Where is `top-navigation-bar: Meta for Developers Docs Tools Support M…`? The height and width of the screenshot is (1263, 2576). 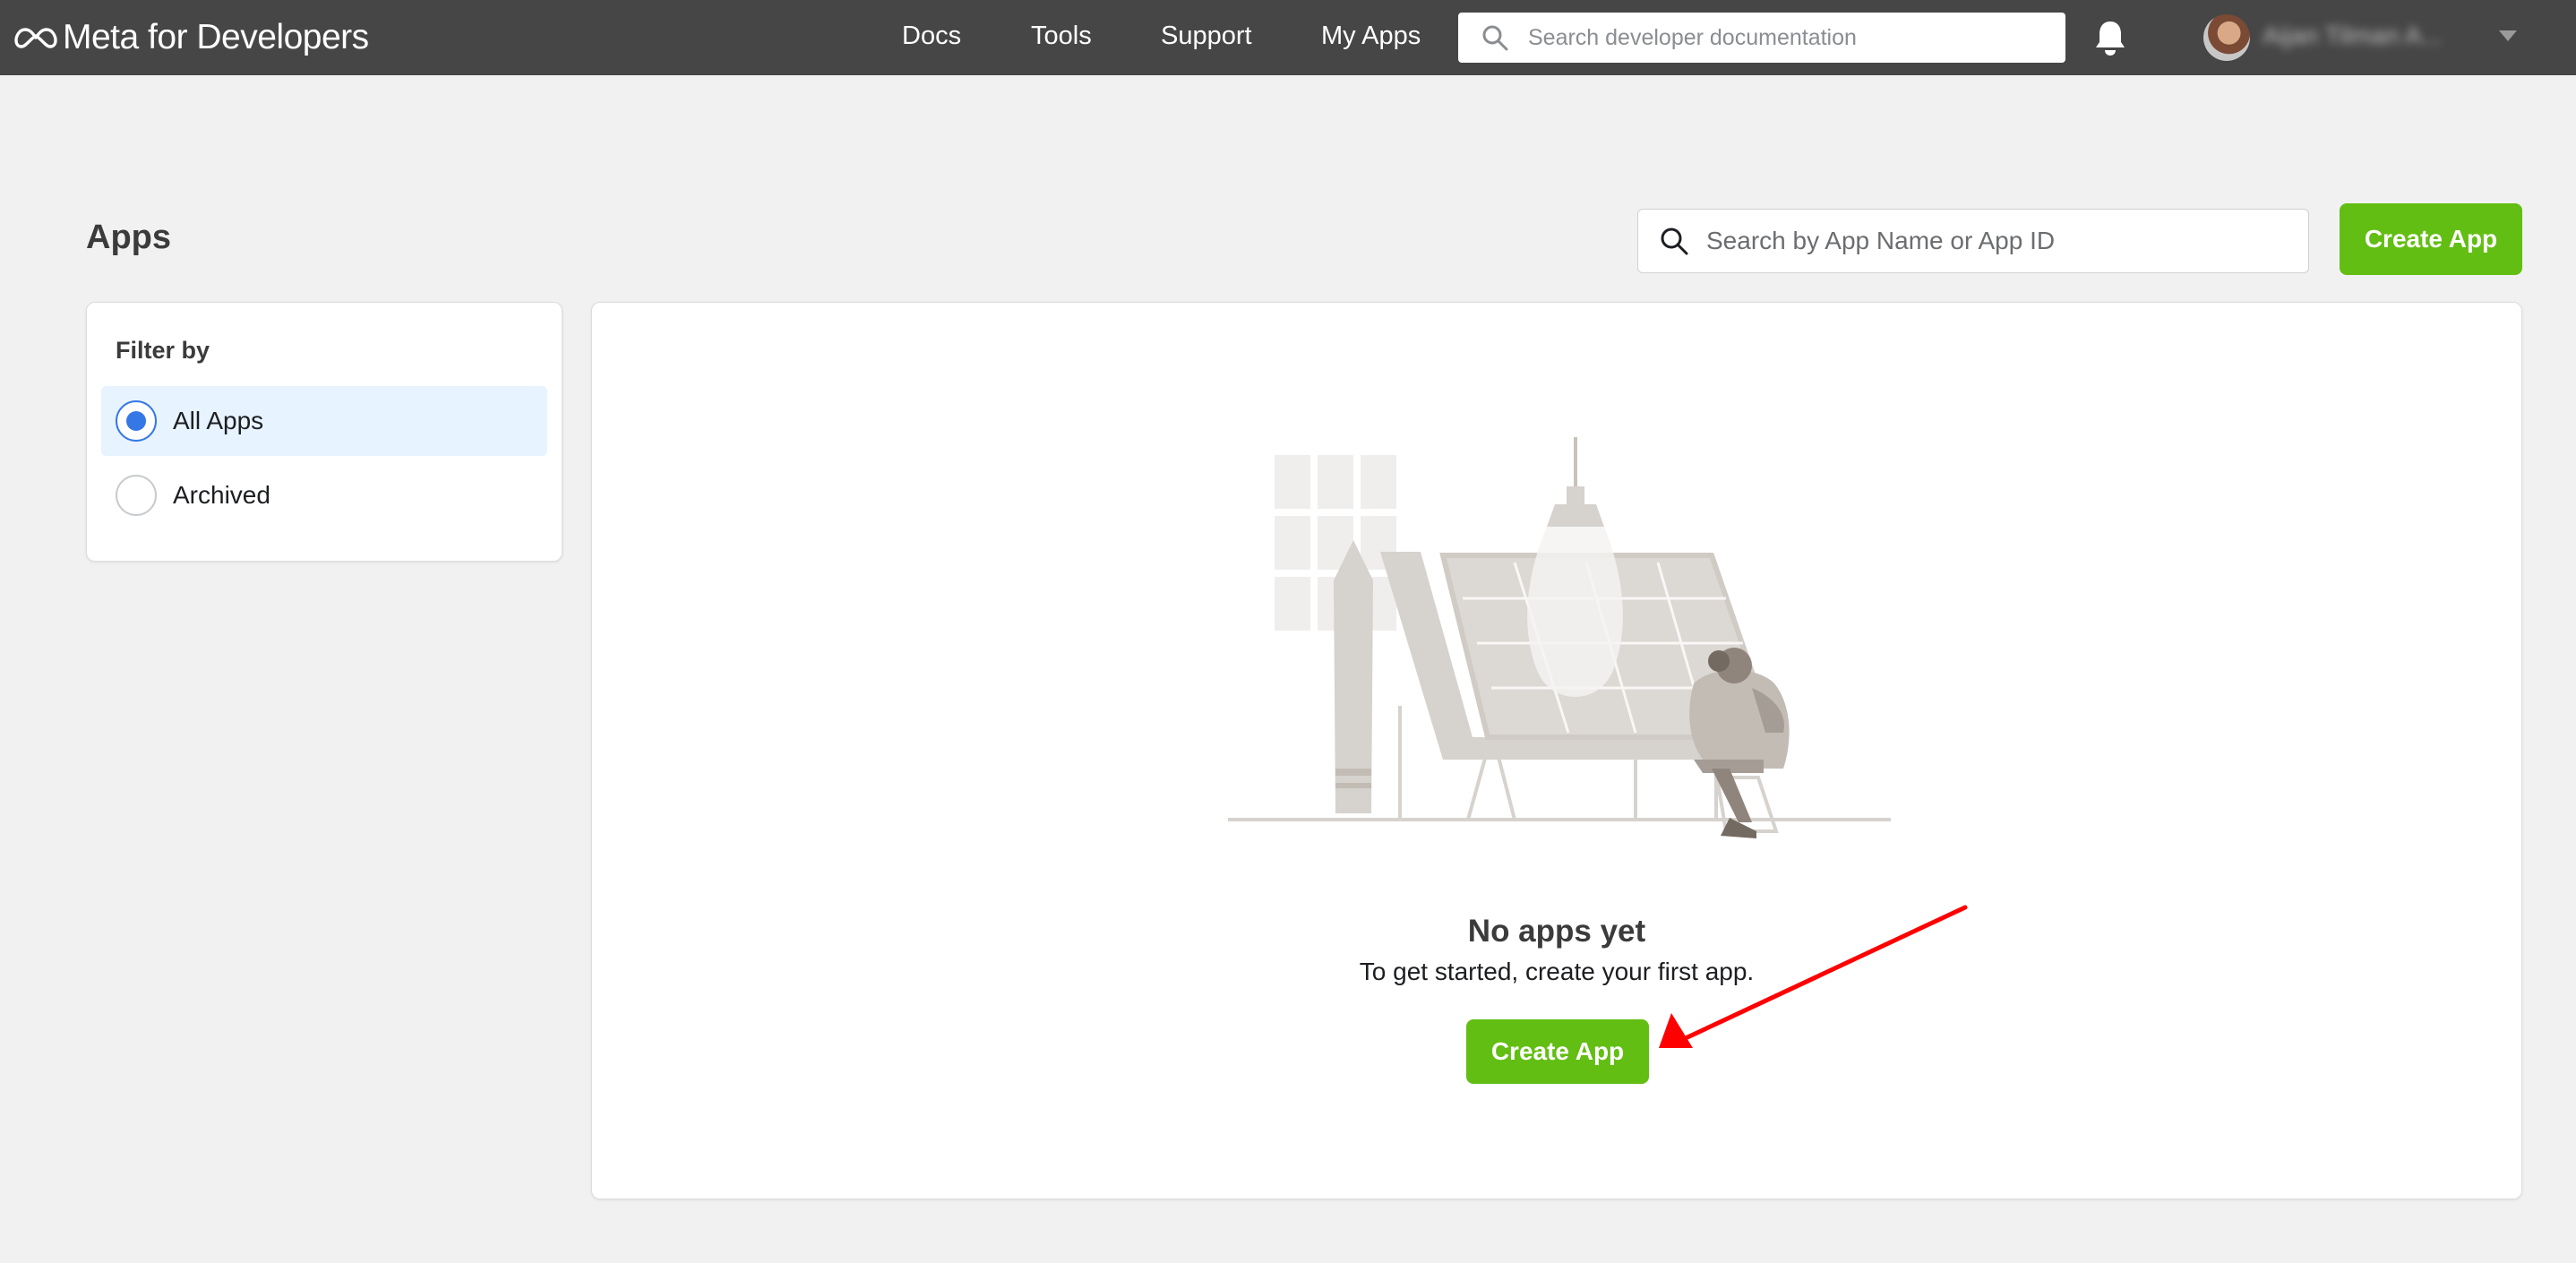
top-navigation-bar: Meta for Developers Docs Tools Support M… is located at coordinates (1288, 37).